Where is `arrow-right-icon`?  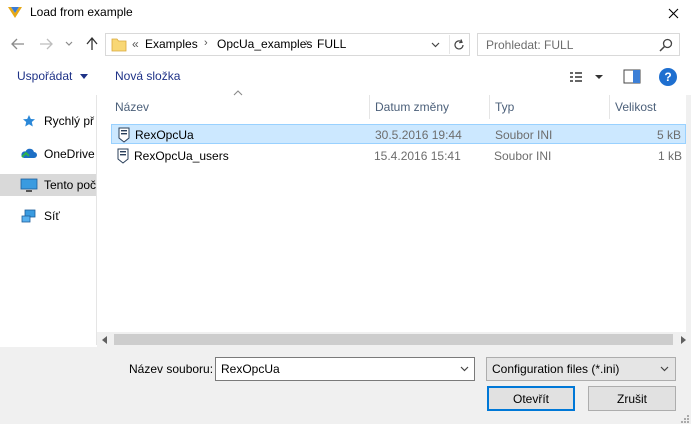 arrow-right-icon is located at coordinates (46, 44).